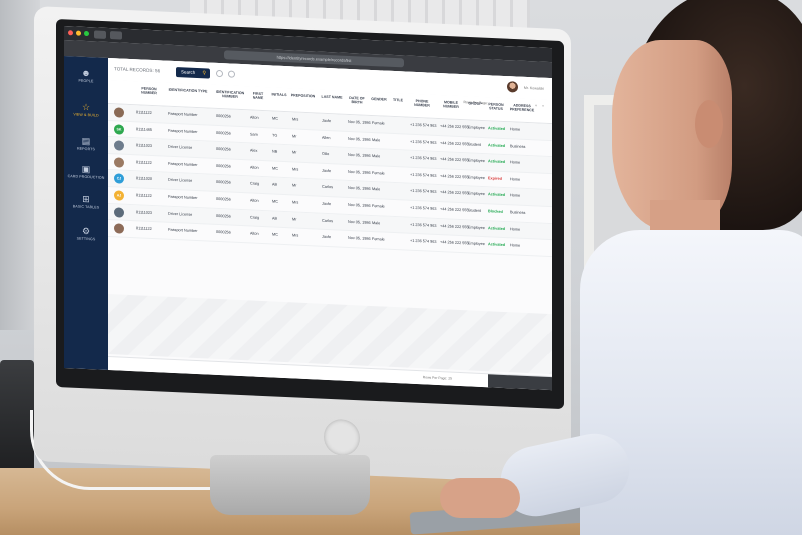 The width and height of the screenshot is (802, 535). What do you see at coordinates (451, 105) in the screenshot?
I see `column-header: MOBILE NUMBER` at bounding box center [451, 105].